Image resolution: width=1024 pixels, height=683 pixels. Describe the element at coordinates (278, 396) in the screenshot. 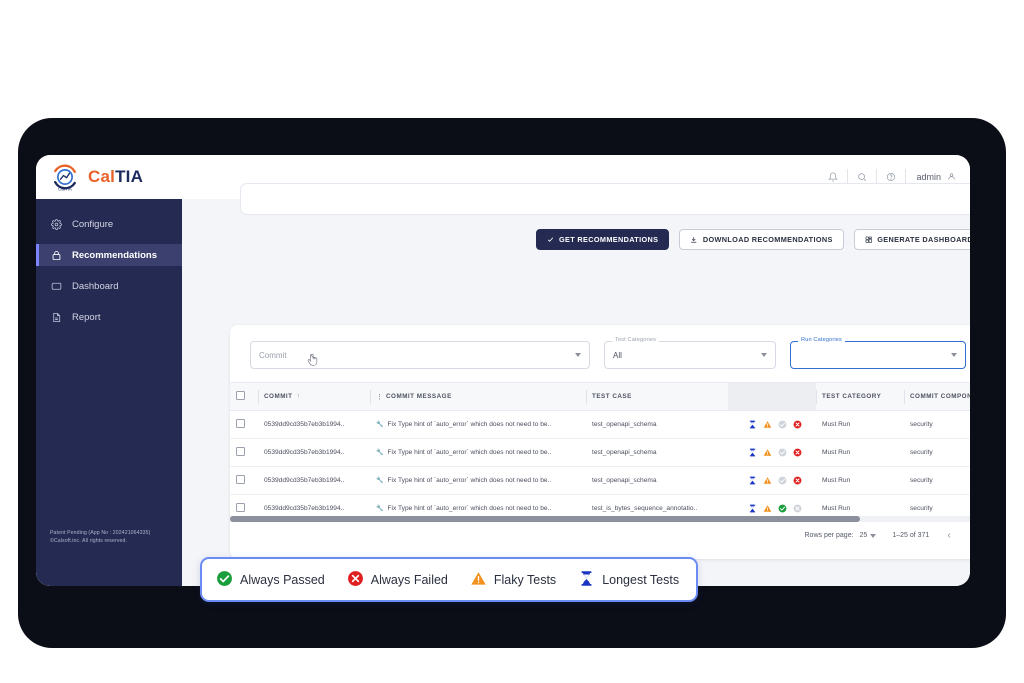

I see `header-commit-label: COMMIT` at that location.